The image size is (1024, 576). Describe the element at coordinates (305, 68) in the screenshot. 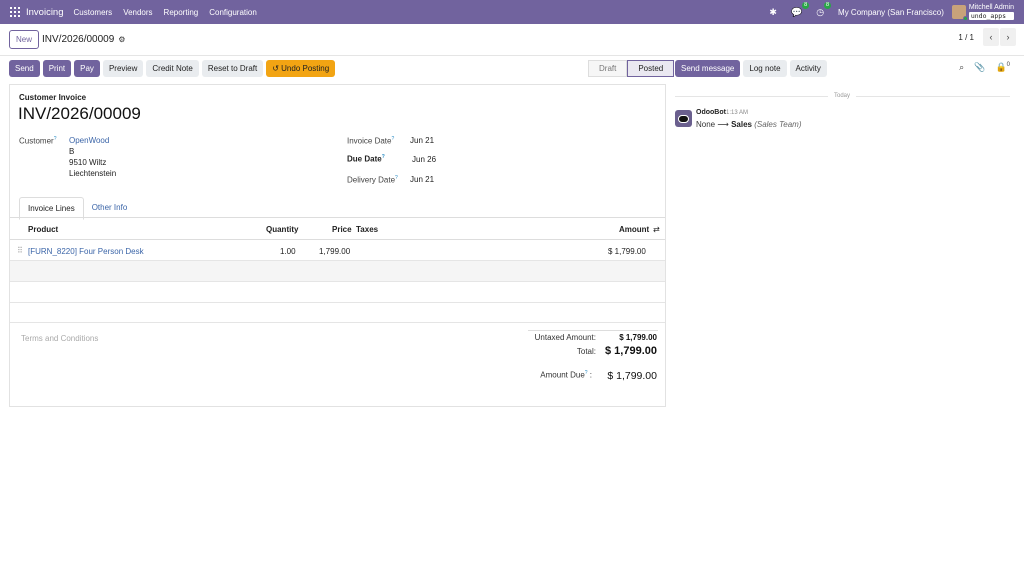

I see `undo-posting-label: Undo Posting` at that location.